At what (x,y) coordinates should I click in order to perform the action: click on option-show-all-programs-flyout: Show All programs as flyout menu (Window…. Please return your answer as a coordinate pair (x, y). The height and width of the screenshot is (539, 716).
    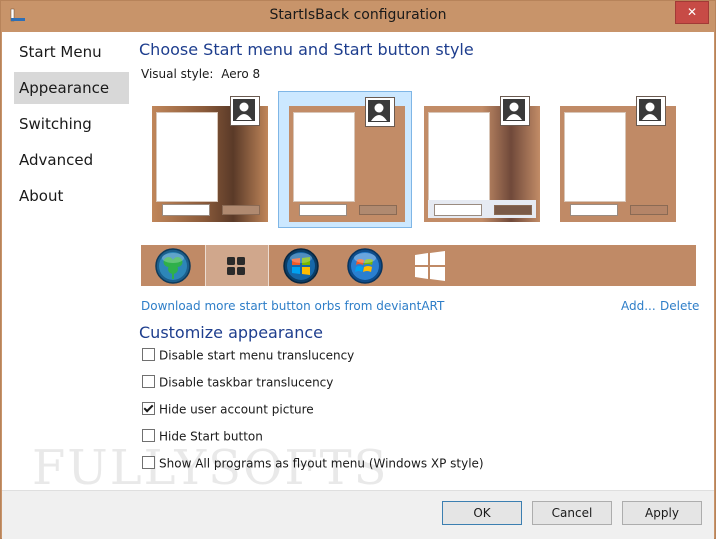
    Looking at the image, I should click on (313, 465).